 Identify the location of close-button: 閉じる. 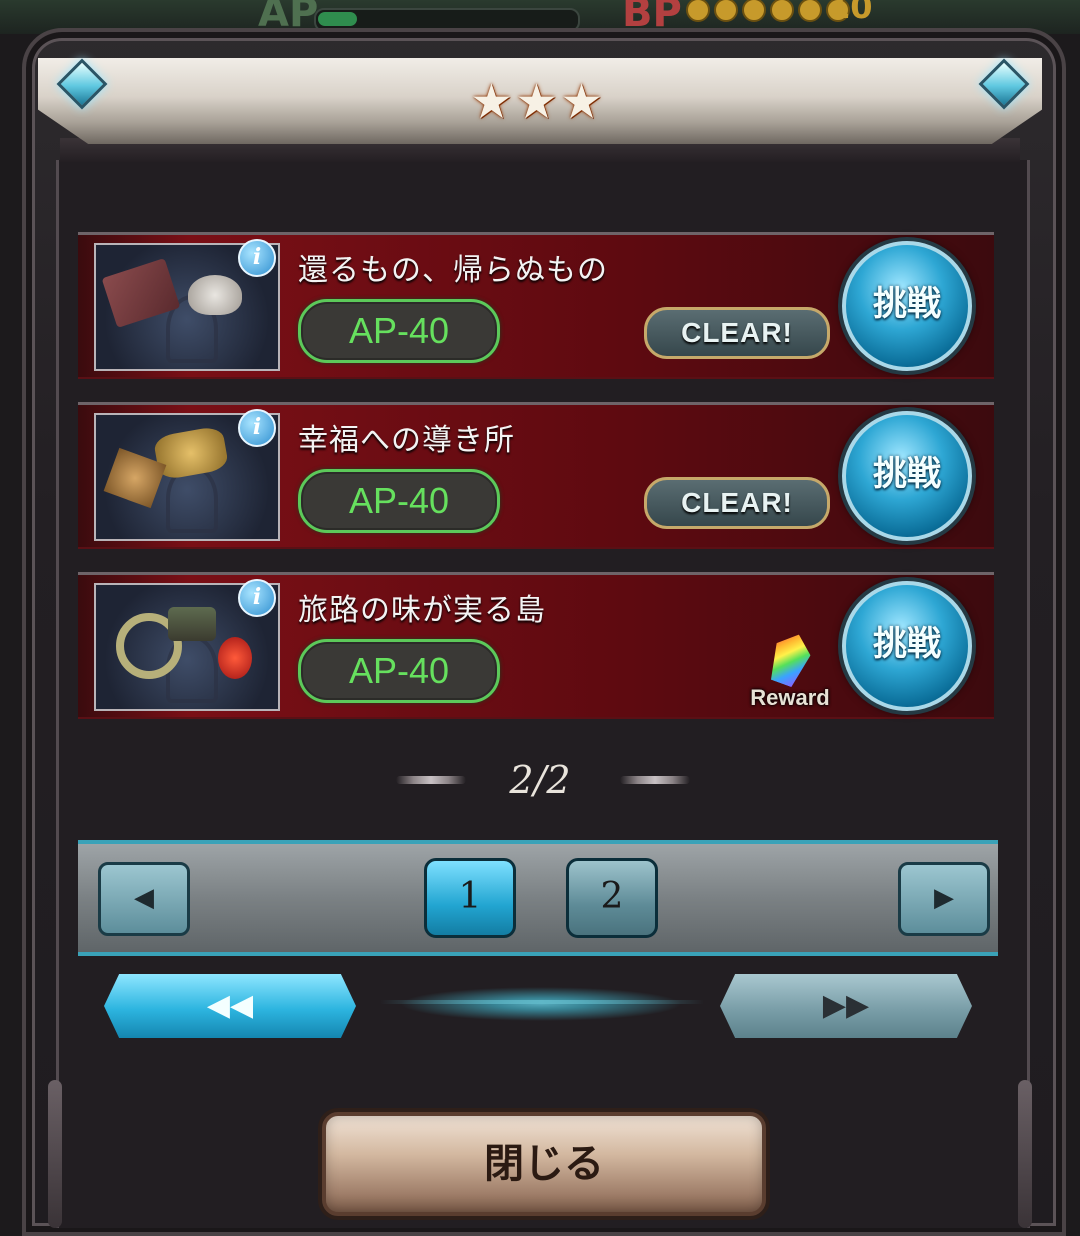
(544, 1164).